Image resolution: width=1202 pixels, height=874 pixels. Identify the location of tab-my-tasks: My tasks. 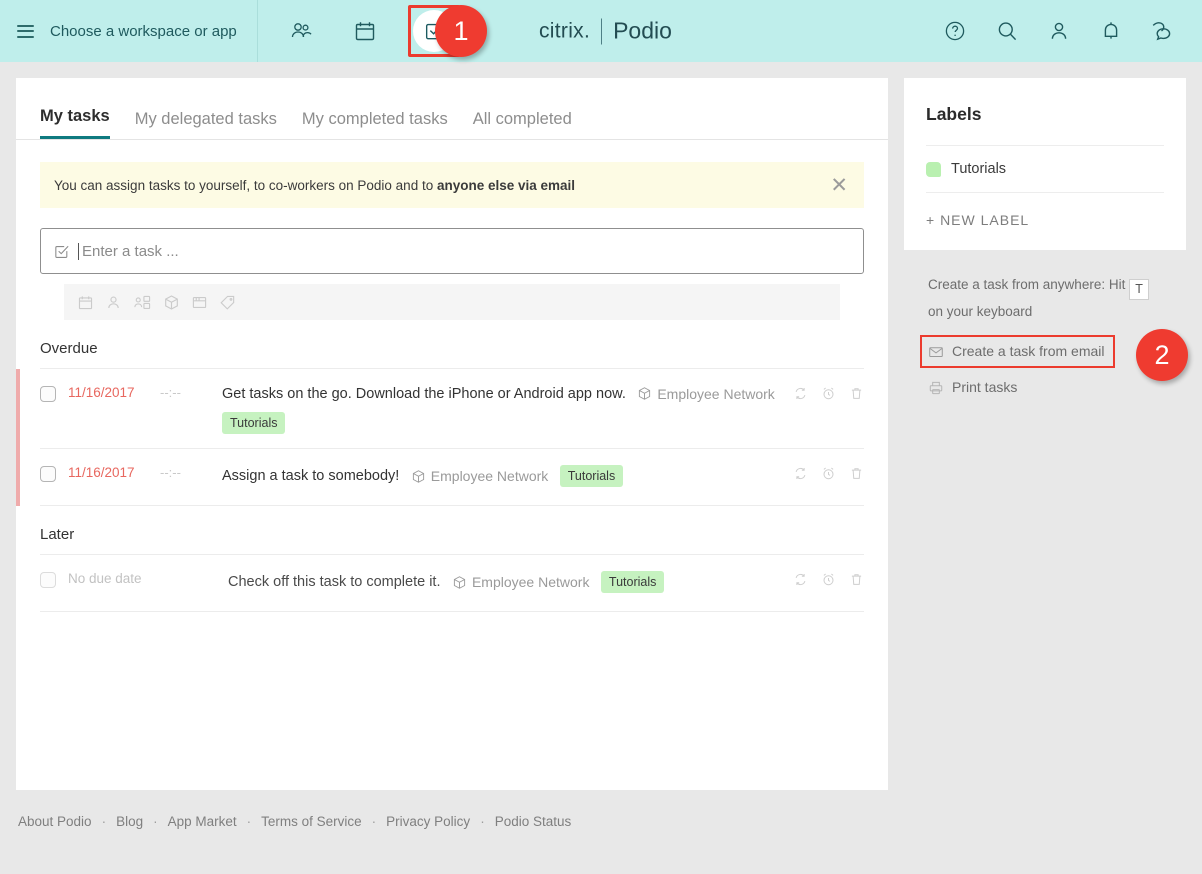
(75, 123).